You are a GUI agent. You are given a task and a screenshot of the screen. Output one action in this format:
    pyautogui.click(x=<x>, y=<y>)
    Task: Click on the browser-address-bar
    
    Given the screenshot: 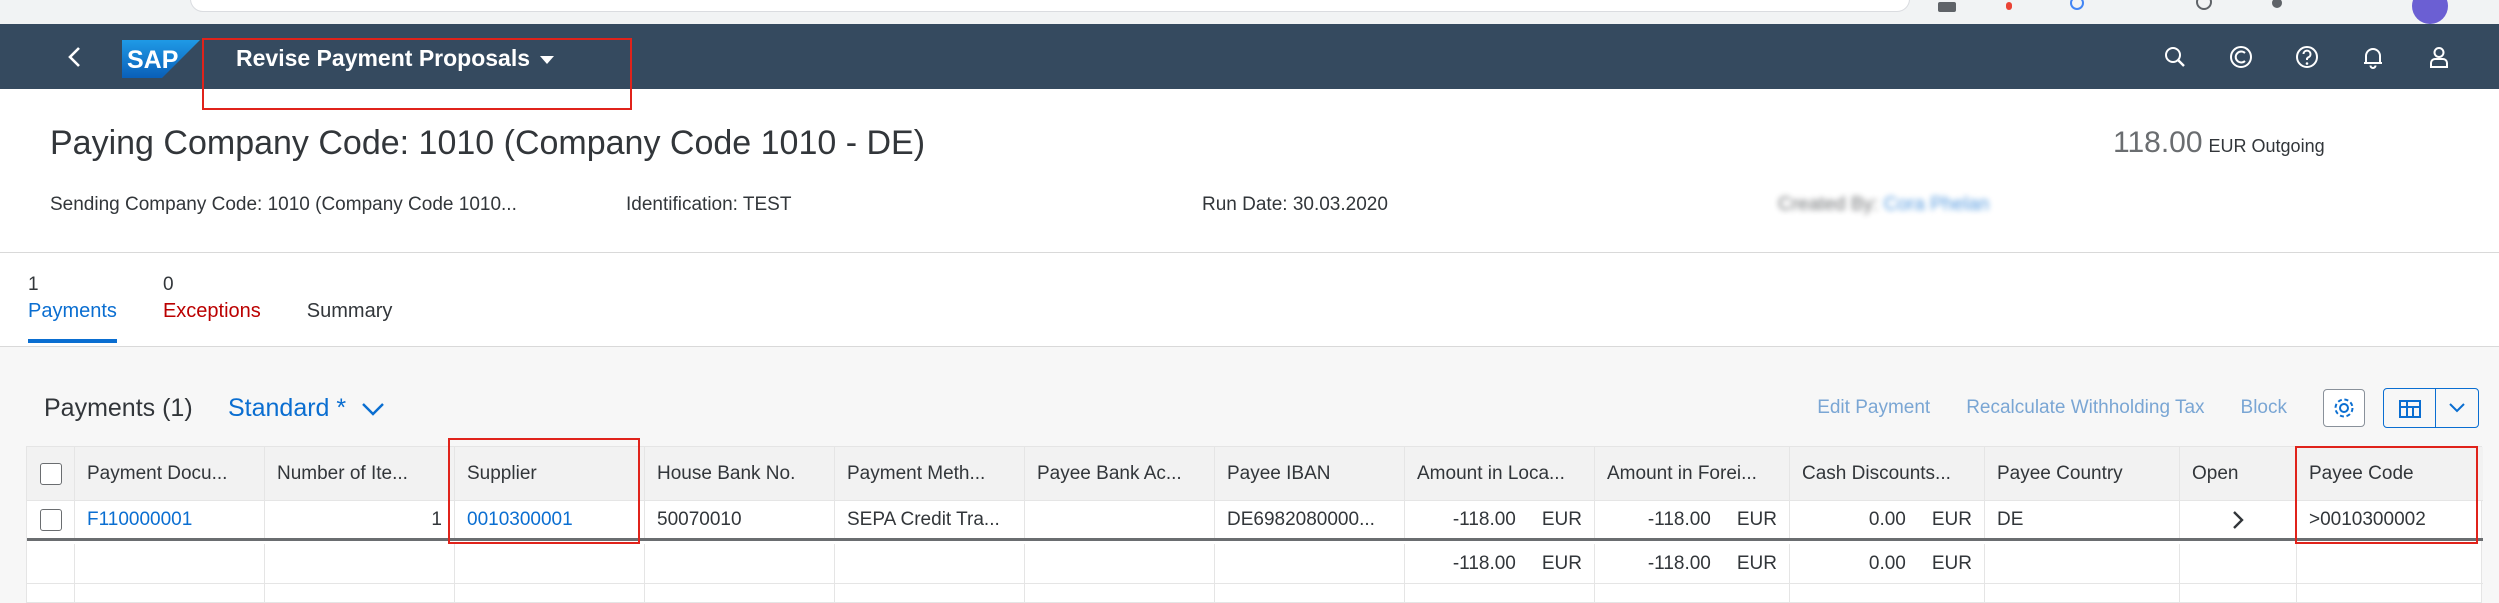 What is the action you would take?
    pyautogui.click(x=1050, y=6)
    